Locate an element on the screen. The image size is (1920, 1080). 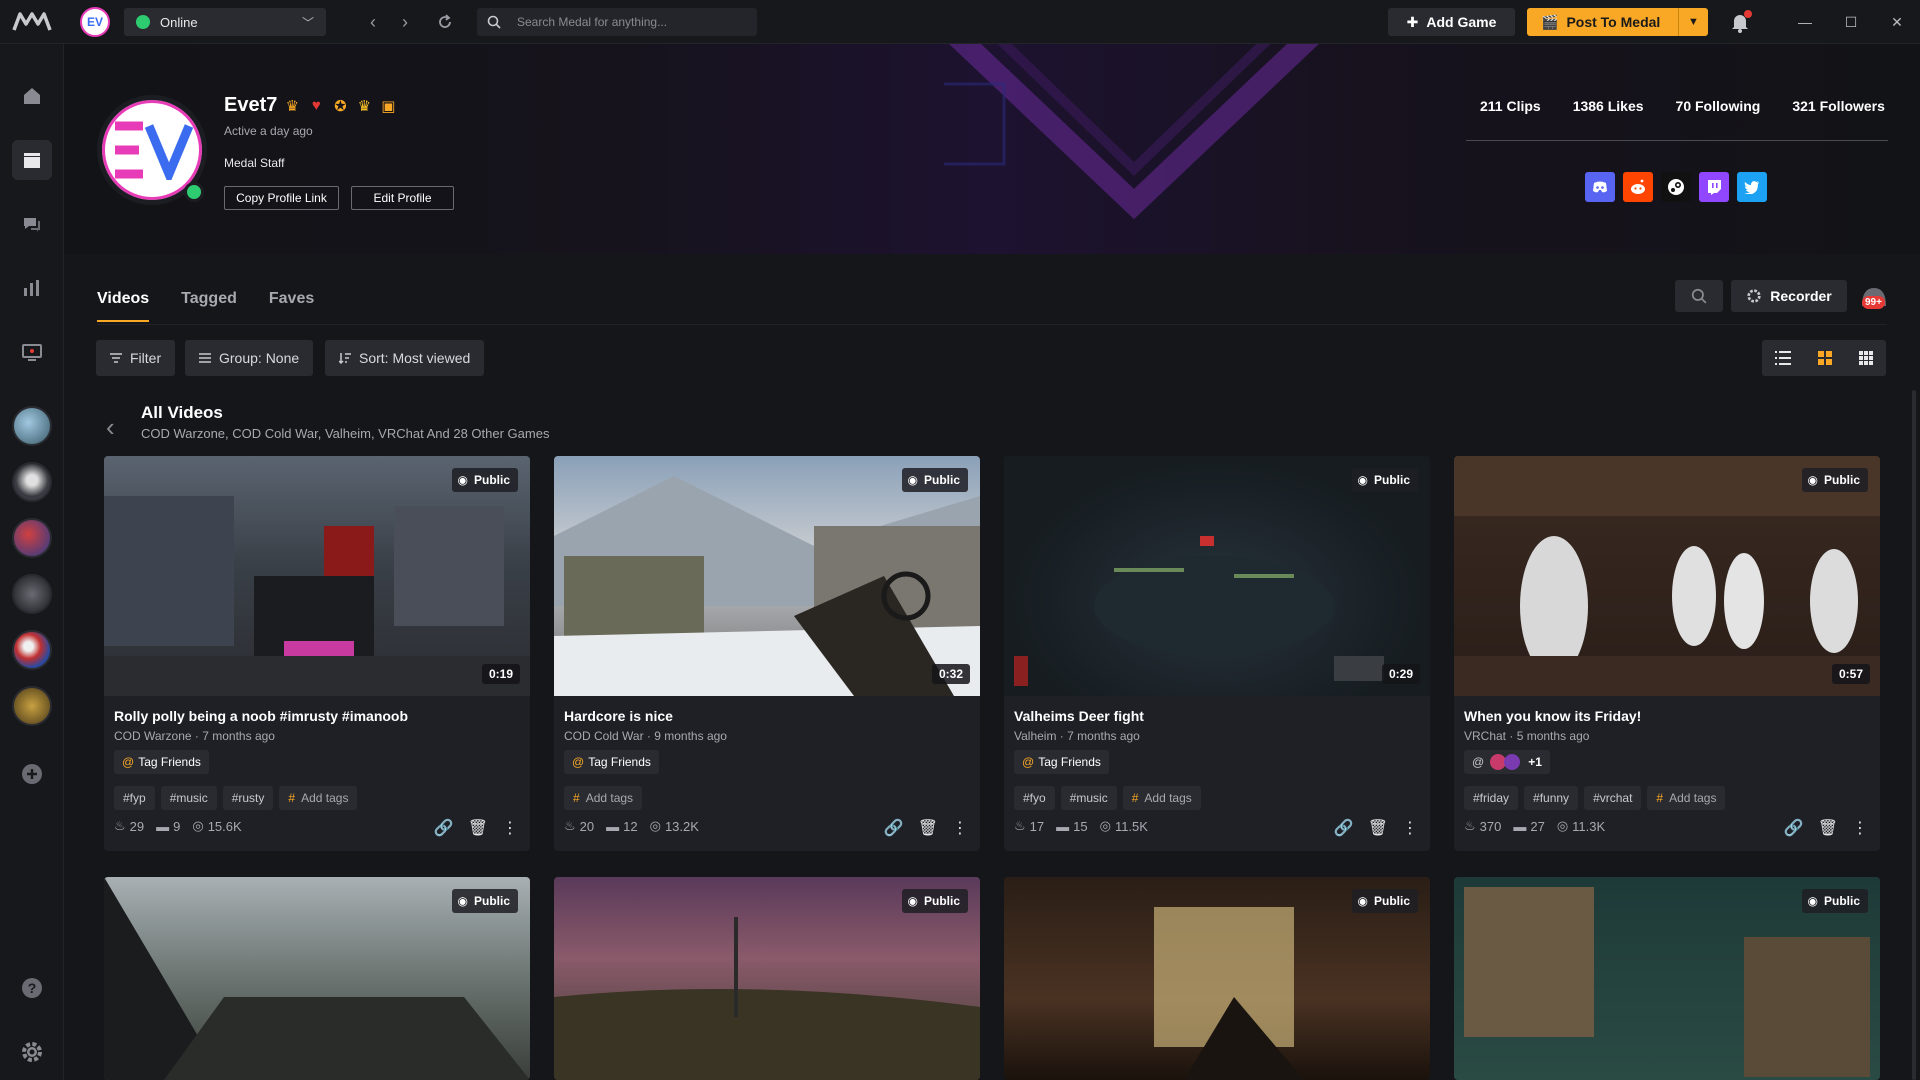
group-button: Group: None is located at coordinates (249, 358).